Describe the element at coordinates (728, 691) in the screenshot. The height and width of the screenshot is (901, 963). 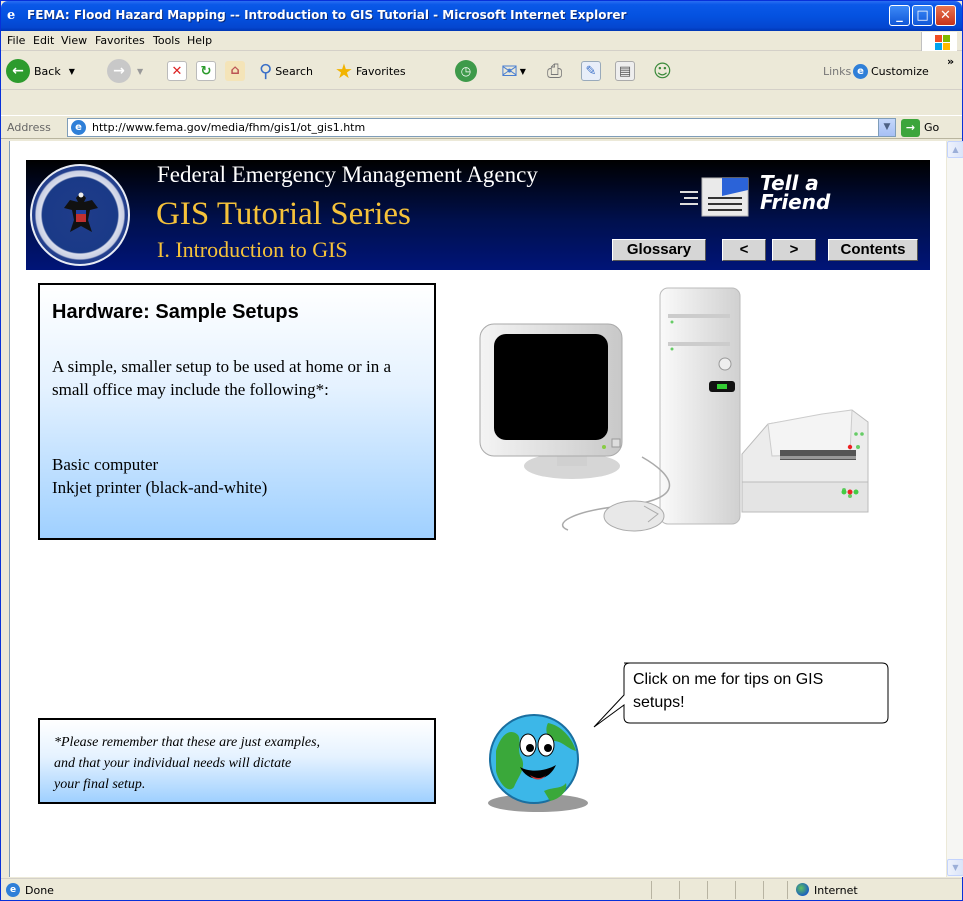
I see `speech-bubble-text: Click on me for tips on GIS setups!` at that location.